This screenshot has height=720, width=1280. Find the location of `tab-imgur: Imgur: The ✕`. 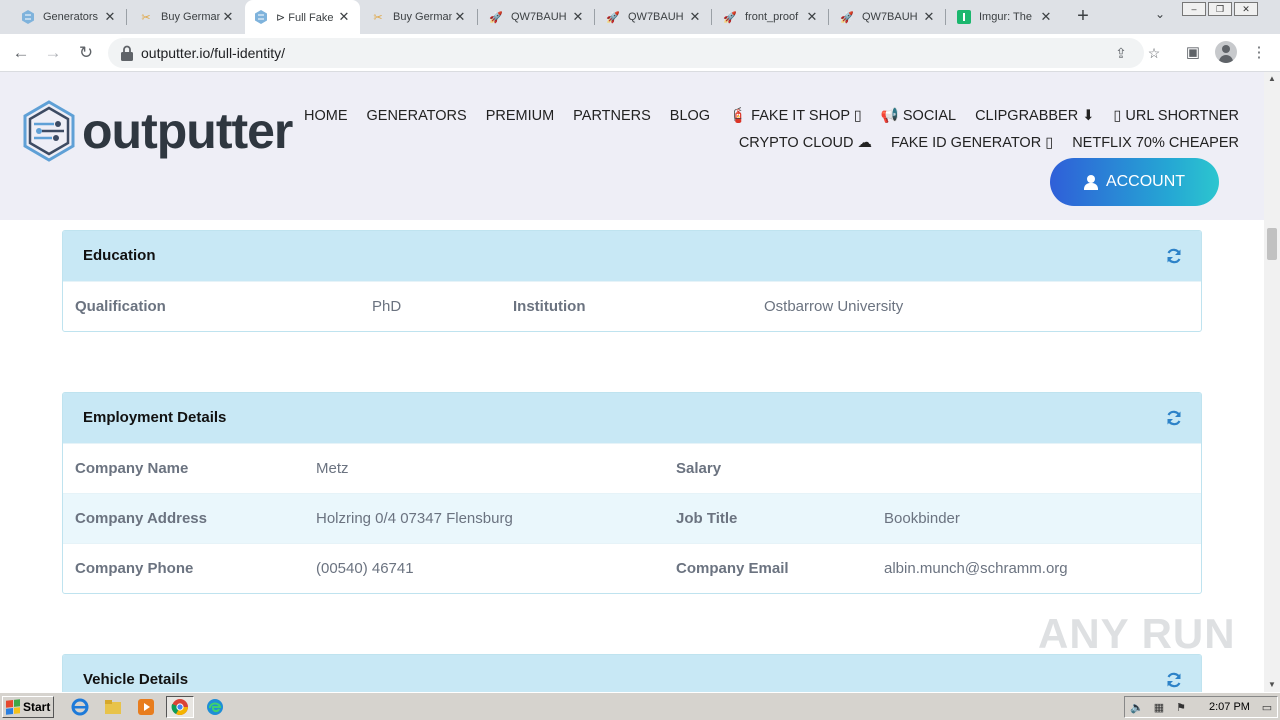

tab-imgur: Imgur: The ✕ is located at coordinates (1005, 17).